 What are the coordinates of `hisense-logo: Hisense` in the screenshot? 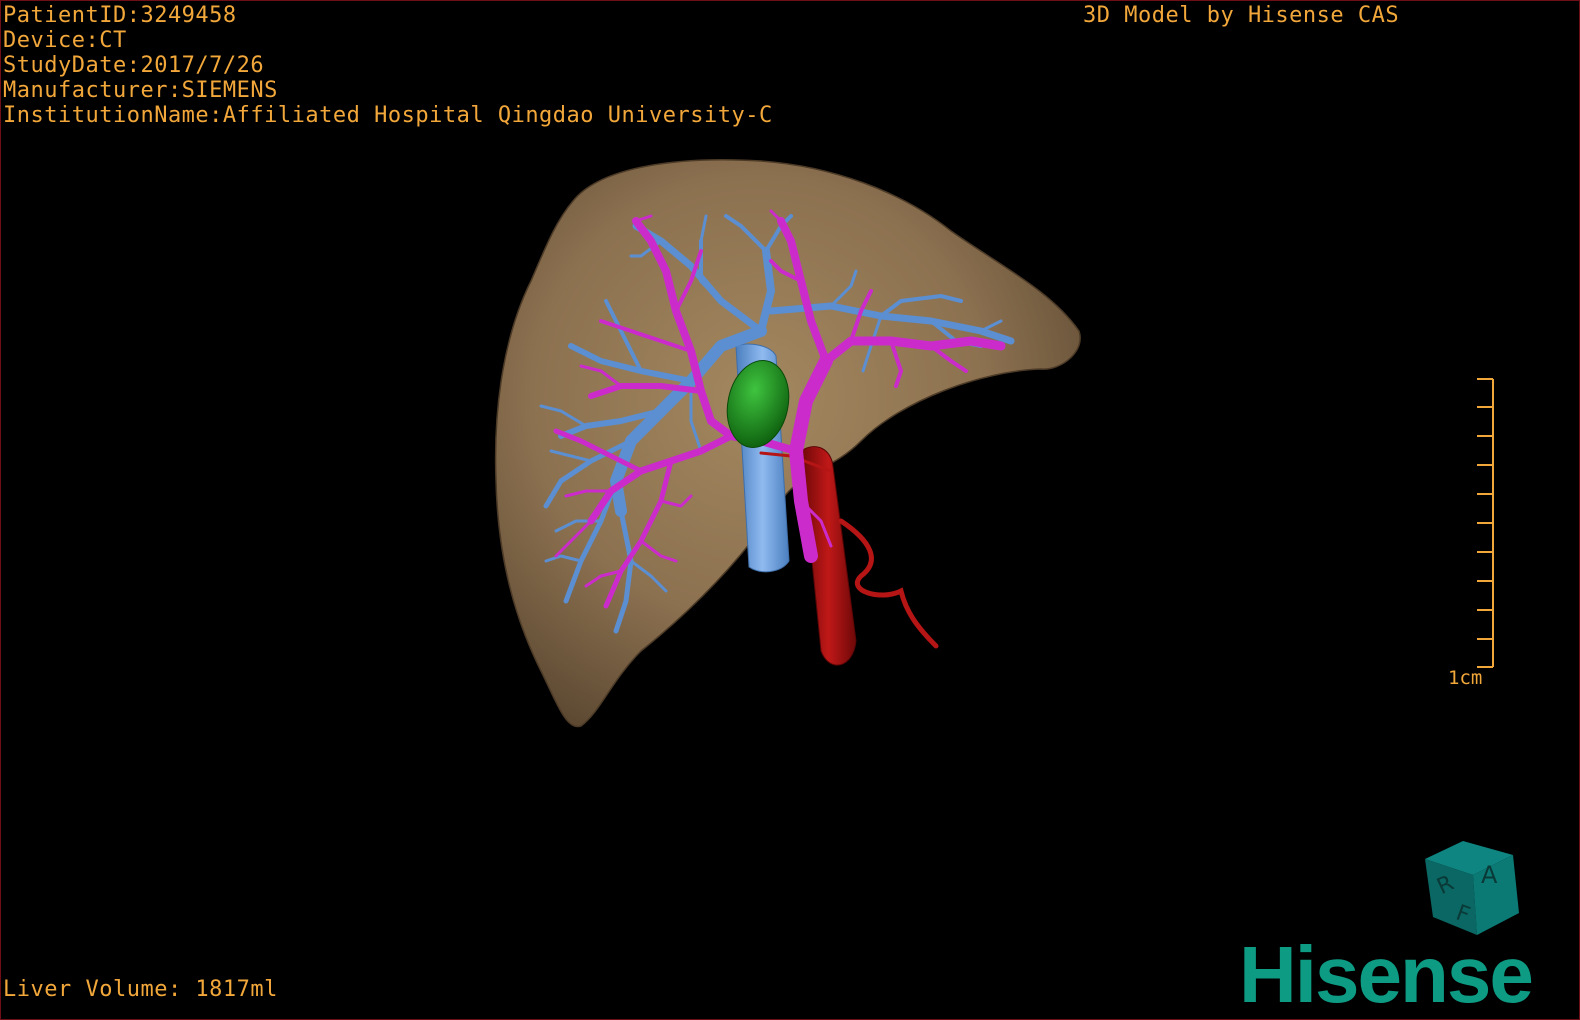 It's located at (1386, 974).